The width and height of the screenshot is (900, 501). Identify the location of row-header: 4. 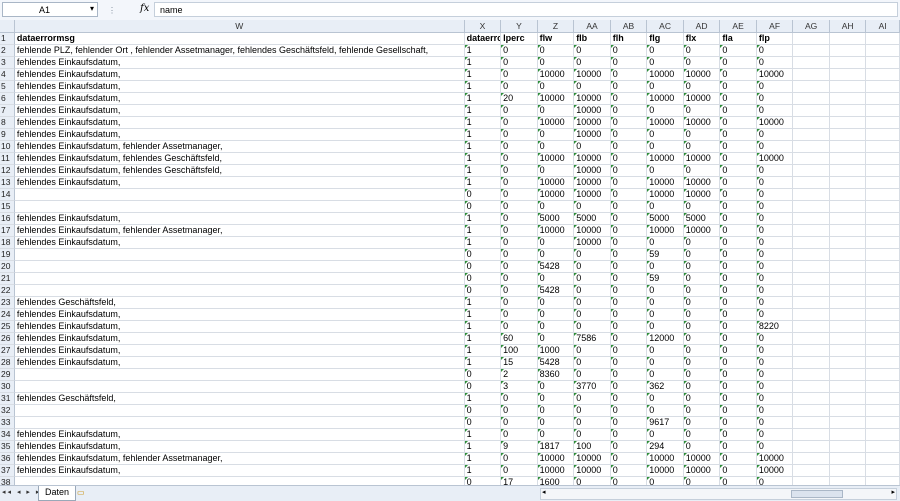
(7, 75).